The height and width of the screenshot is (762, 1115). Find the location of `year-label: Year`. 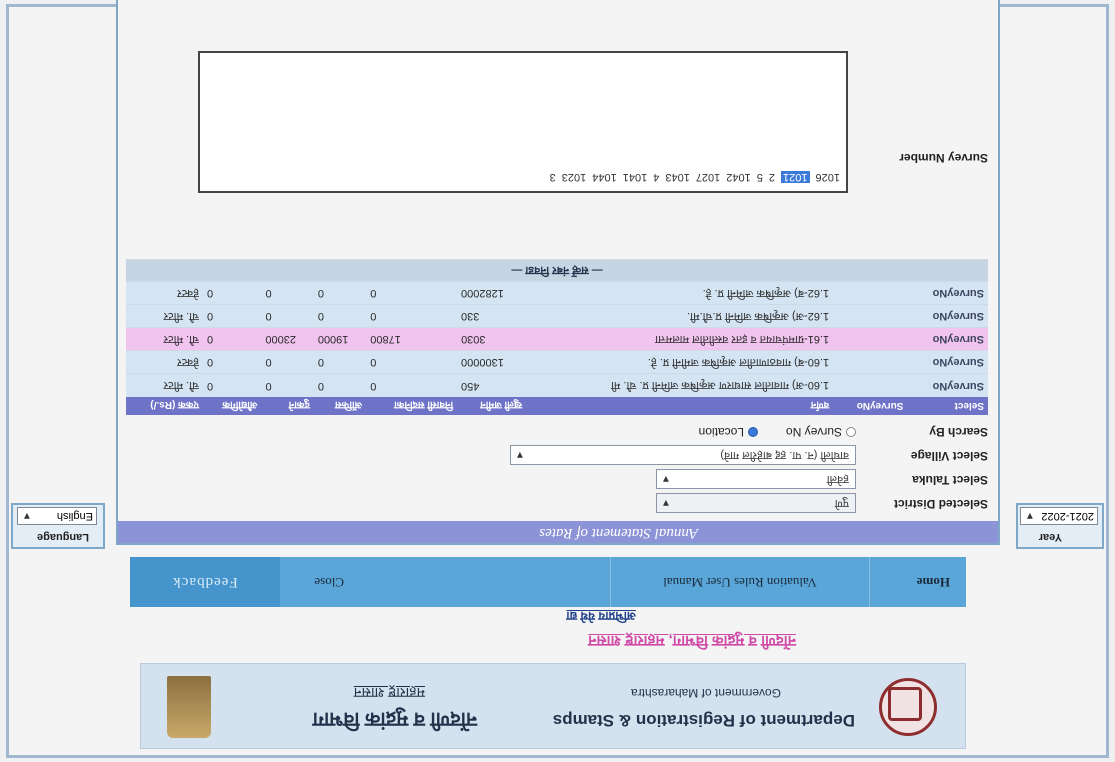

year-label: Year is located at coordinates (1050, 537).